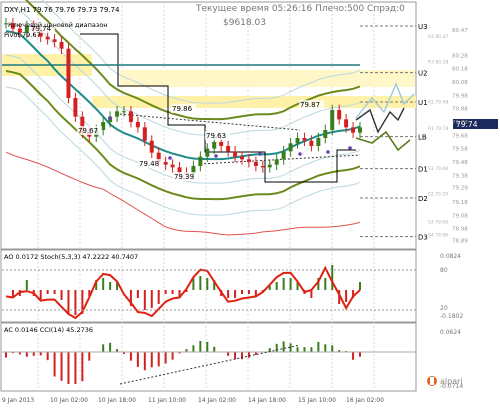 This screenshot has width=500, height=412. Describe the element at coordinates (216, 136) in the screenshot. I see `price-label-5: 79.63` at that location.